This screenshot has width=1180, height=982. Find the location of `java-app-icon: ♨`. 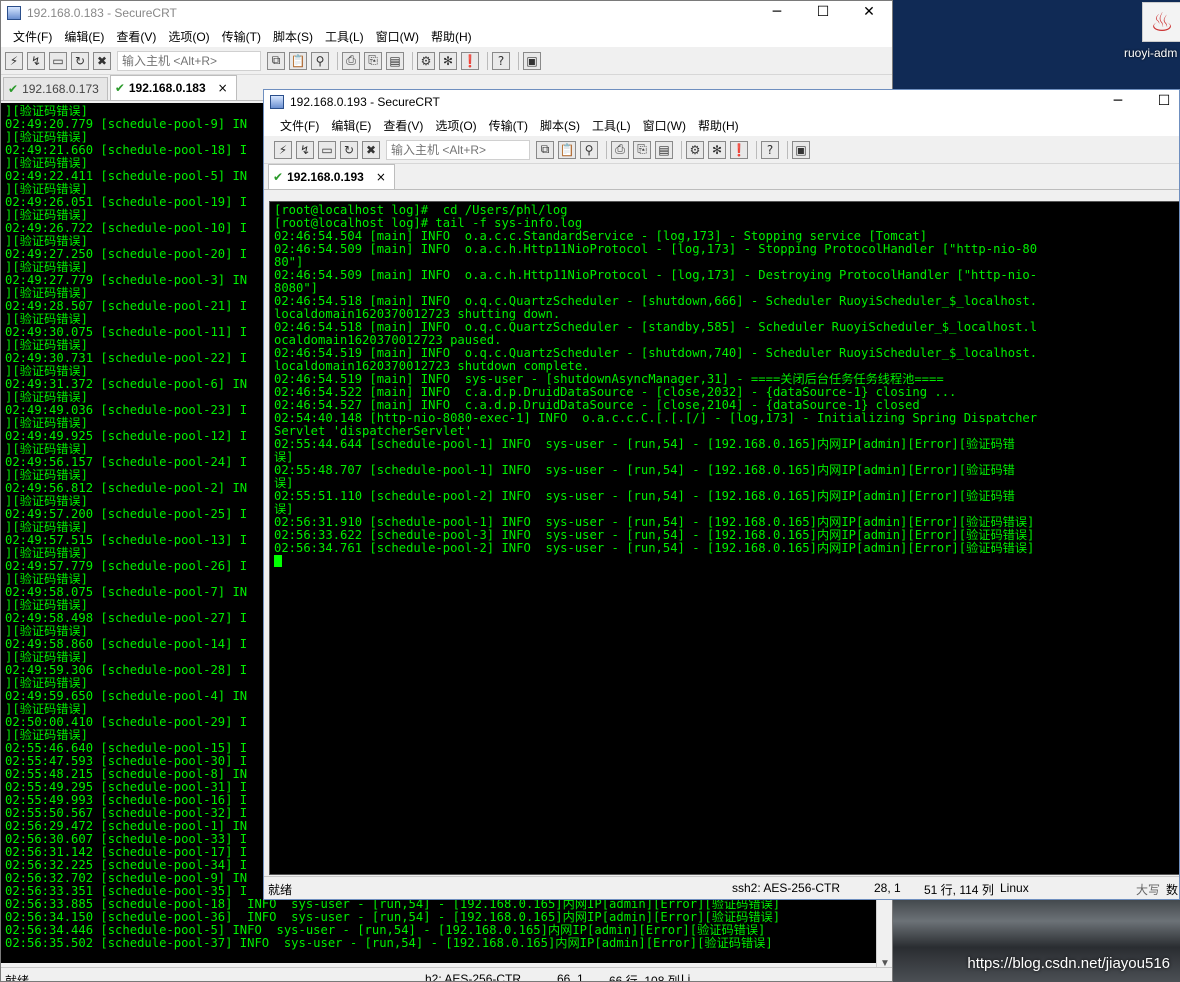

java-app-icon: ♨ is located at coordinates (1161, 22).